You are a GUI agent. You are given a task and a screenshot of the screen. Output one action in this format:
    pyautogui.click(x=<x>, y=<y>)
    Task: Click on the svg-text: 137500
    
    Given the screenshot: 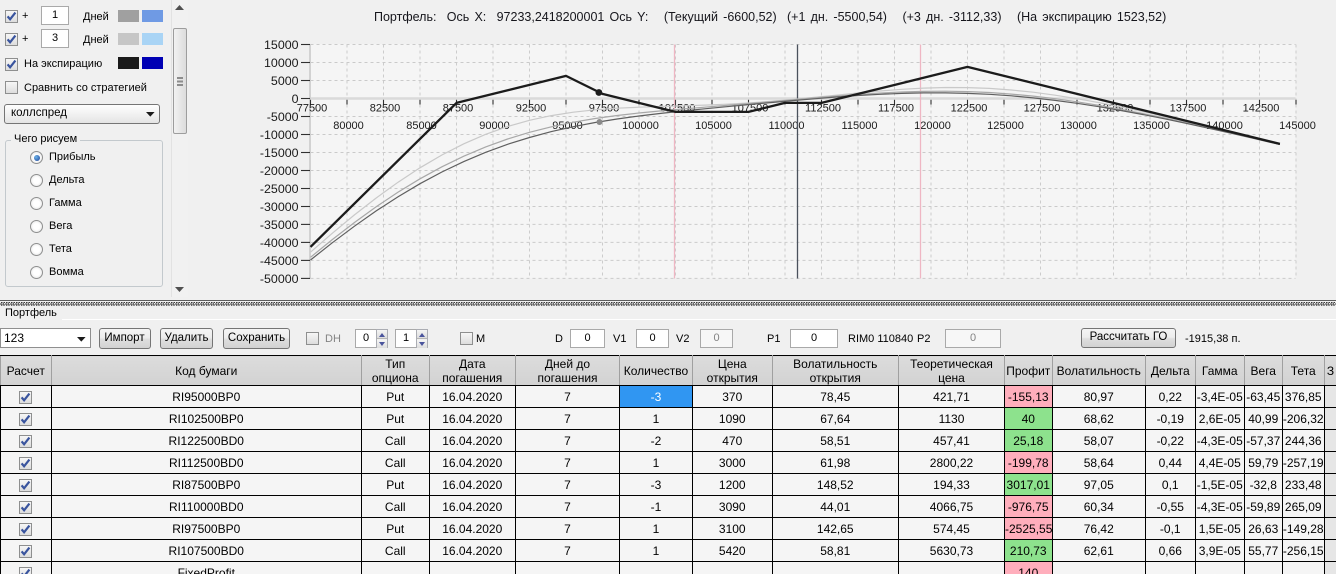 What is the action you would take?
    pyautogui.click(x=1188, y=109)
    